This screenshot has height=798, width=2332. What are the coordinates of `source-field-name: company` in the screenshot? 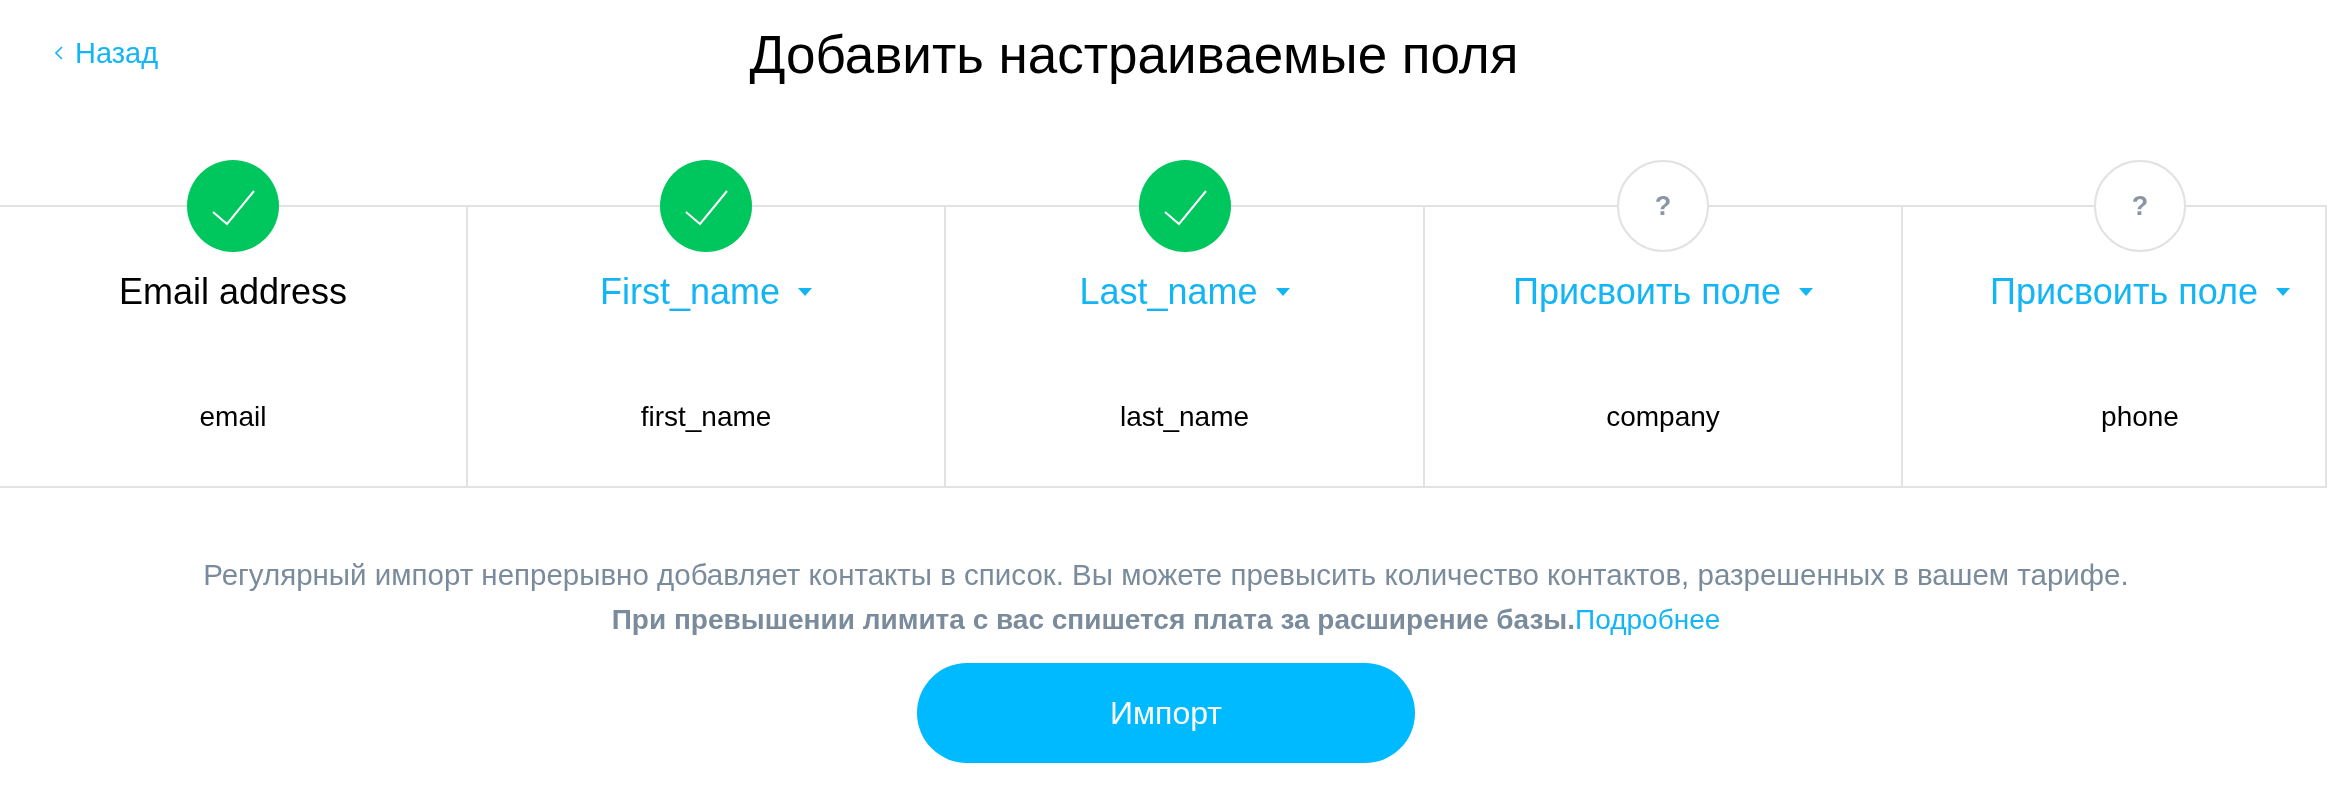 It's located at (1663, 417).